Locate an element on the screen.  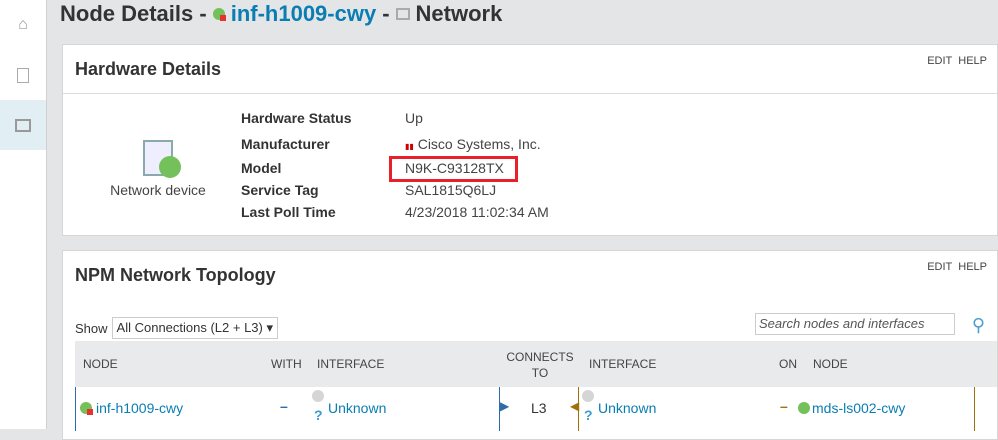
report-icon is located at coordinates (23, 75).